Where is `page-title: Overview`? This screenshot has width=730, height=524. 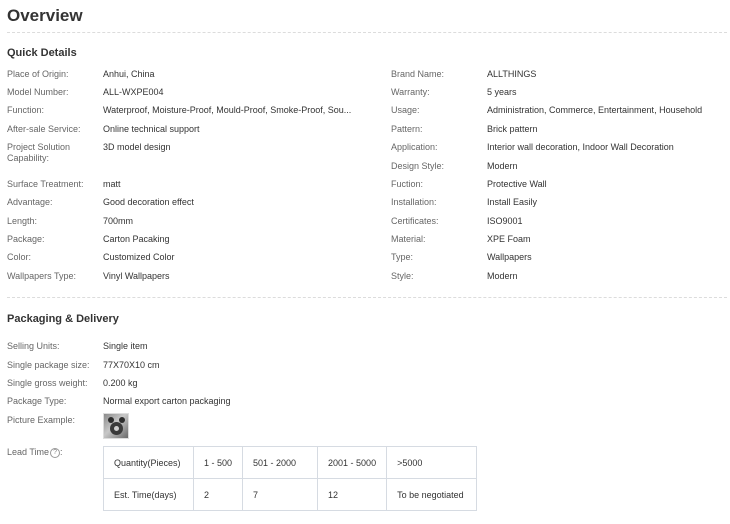
page-title: Overview is located at coordinates (45, 15).